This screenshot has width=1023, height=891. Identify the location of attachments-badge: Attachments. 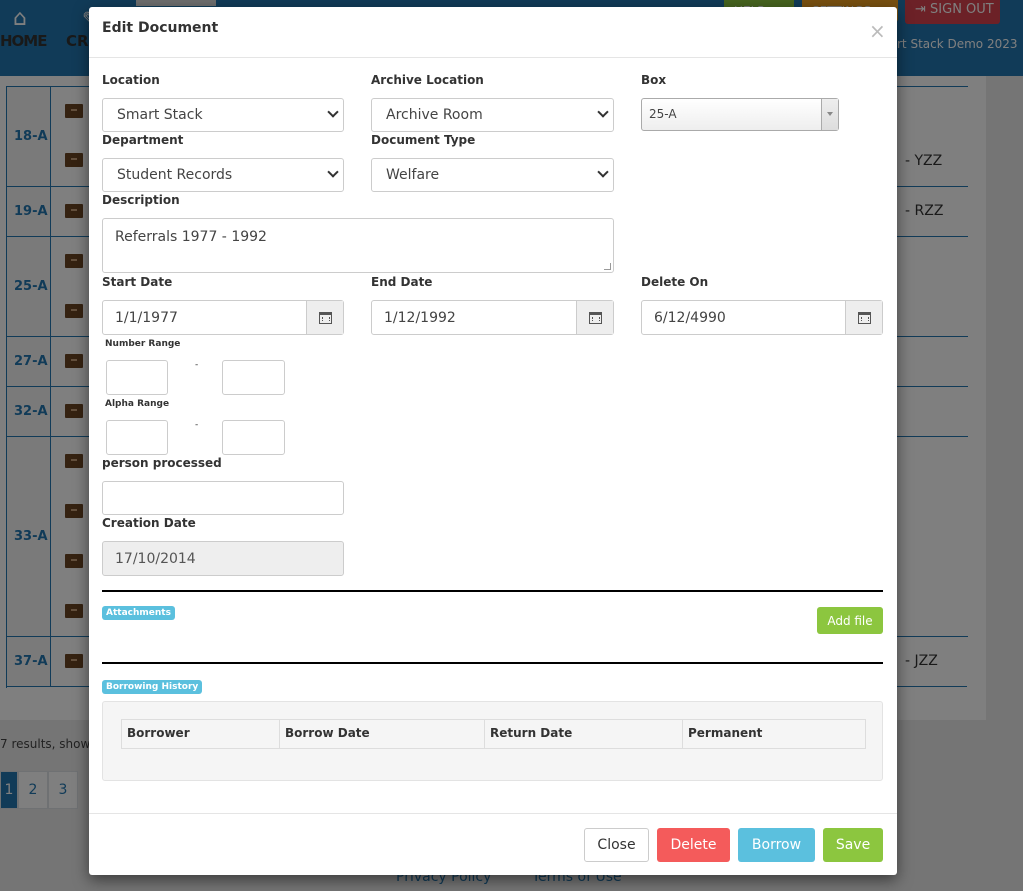
(138, 613).